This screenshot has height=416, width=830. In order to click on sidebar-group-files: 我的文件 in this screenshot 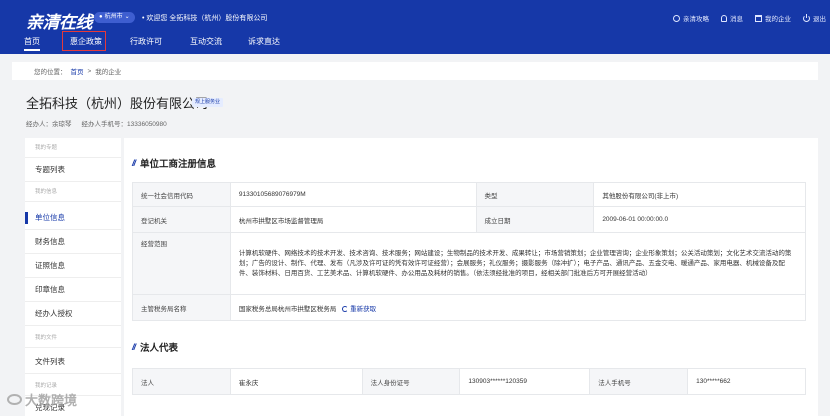, I will do `click(73, 338)`.